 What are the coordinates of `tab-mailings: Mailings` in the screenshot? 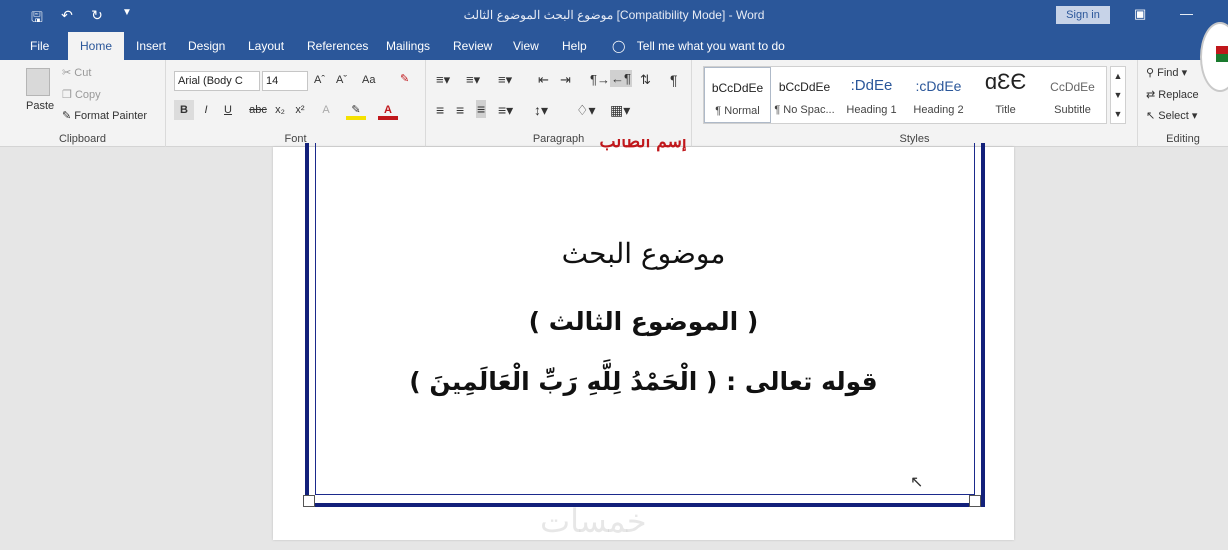 It's located at (408, 46).